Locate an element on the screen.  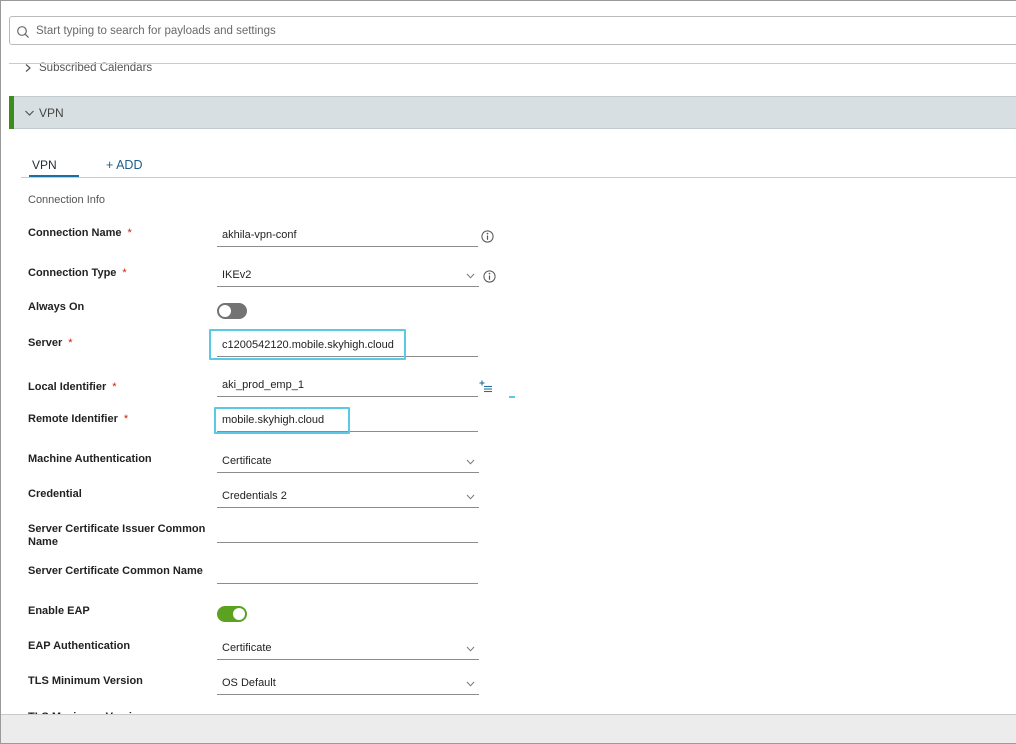
eap-authentication-label: EAP Authentication is located at coordinates (79, 646).